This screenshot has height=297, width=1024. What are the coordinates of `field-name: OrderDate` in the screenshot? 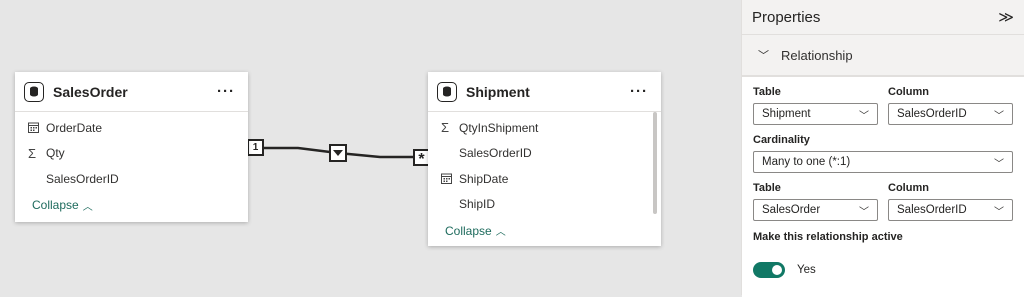 It's located at (74, 127).